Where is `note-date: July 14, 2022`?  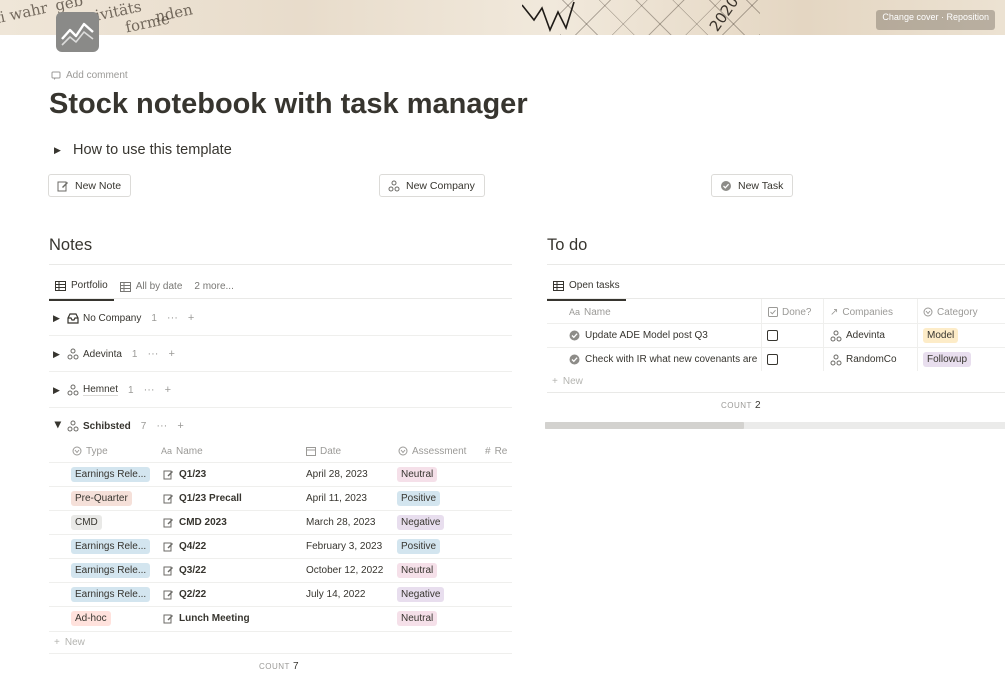 note-date: July 14, 2022 is located at coordinates (336, 594).